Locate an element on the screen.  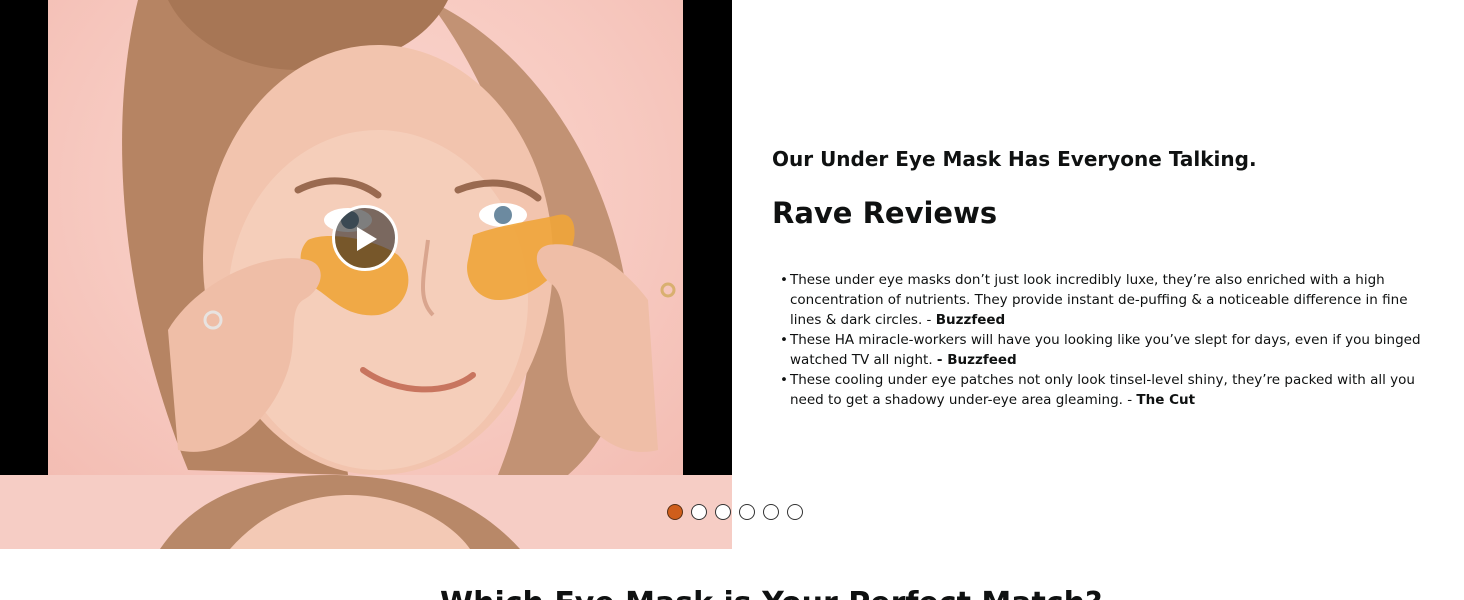
section-heading: Rave Reviews is located at coordinates (885, 213).